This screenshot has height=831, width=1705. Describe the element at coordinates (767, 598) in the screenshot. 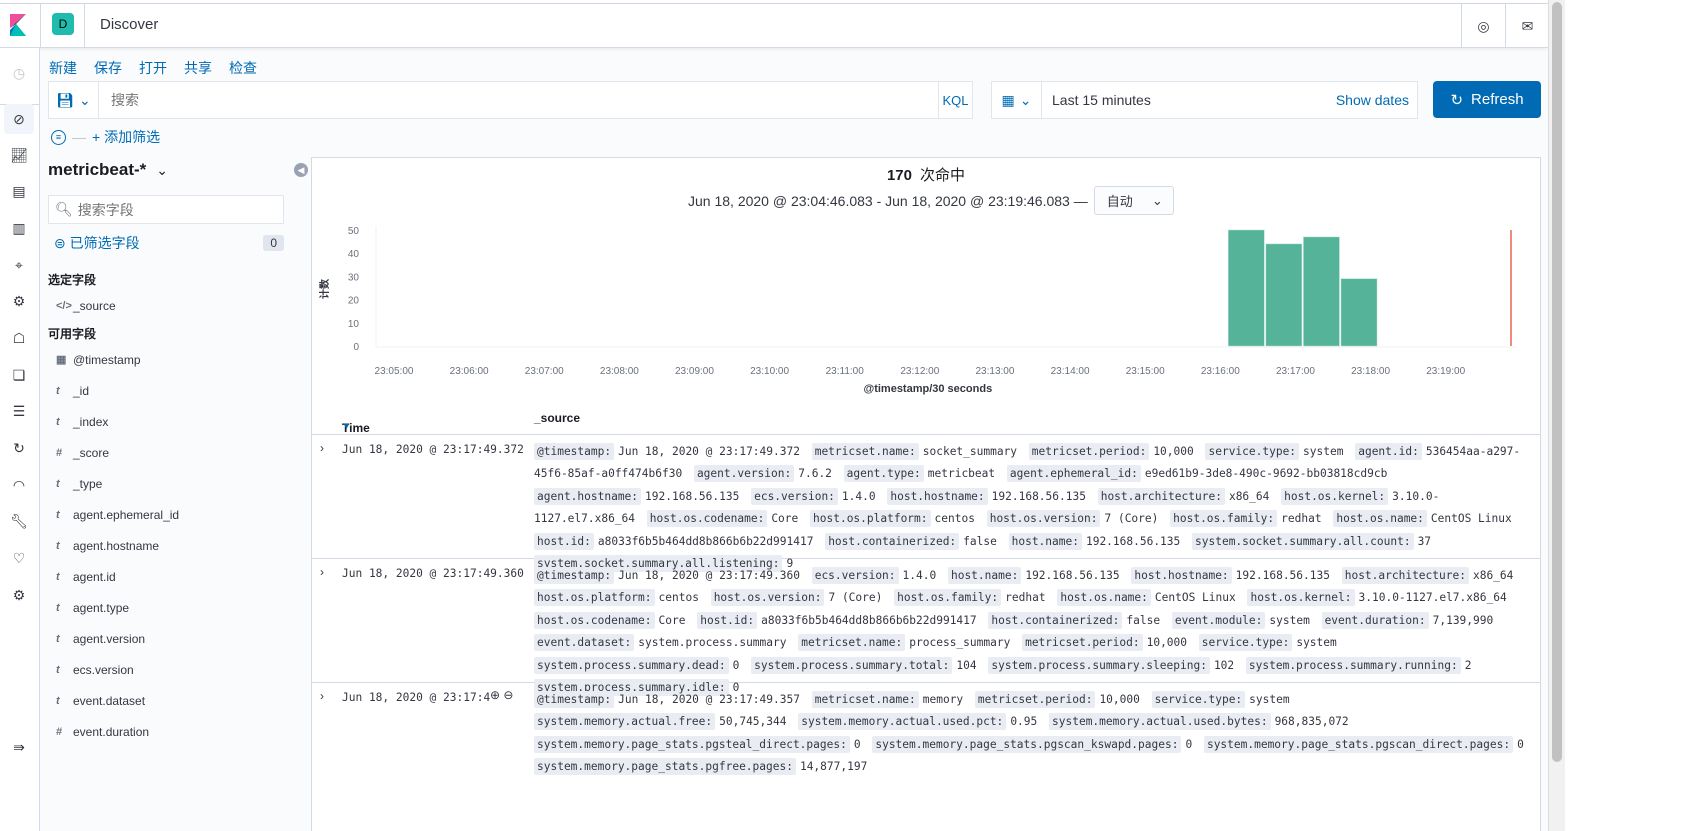

I see `field-key: host.os.version:` at that location.